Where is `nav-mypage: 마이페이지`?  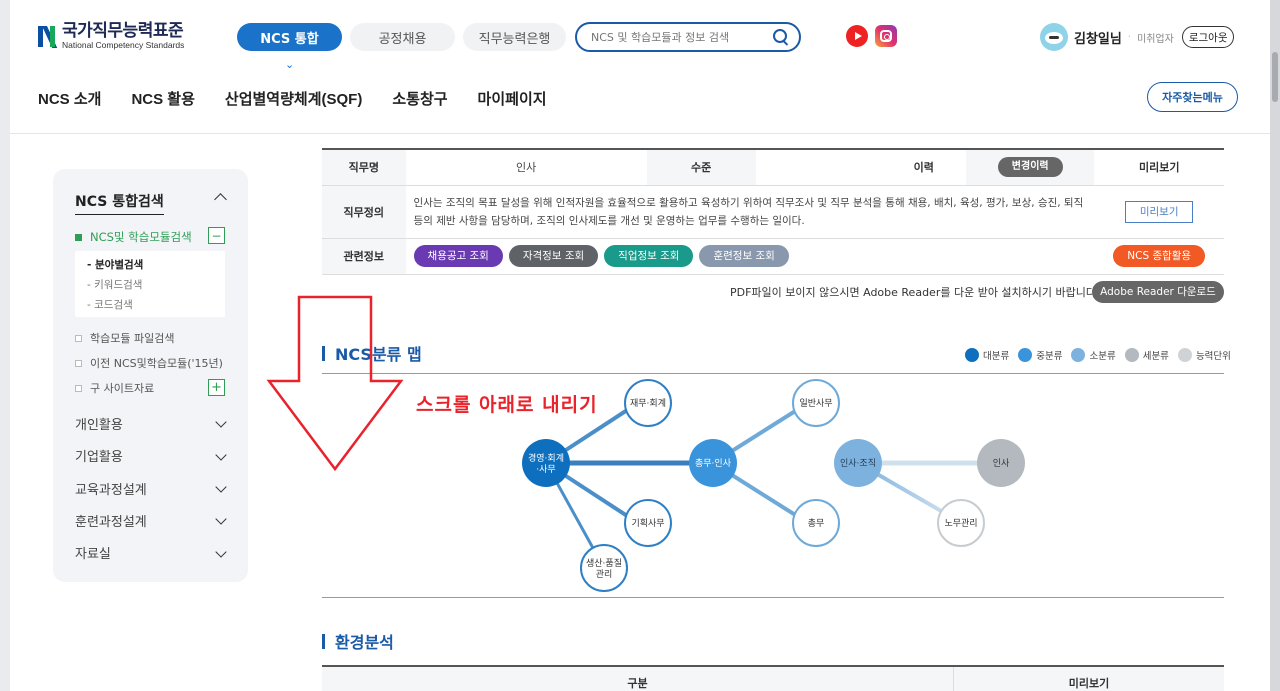
nav-mypage: 마이페이지 is located at coordinates (512, 98).